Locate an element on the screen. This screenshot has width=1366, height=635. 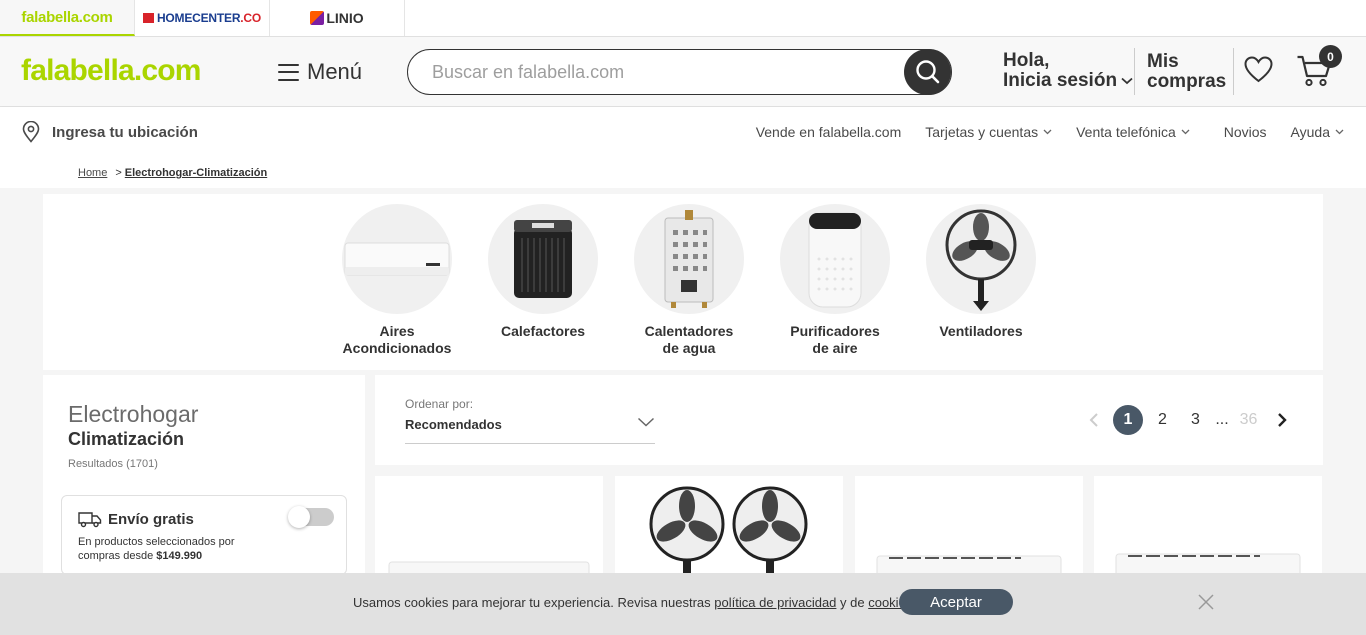
page-2-button: 2 is located at coordinates (1162, 420).